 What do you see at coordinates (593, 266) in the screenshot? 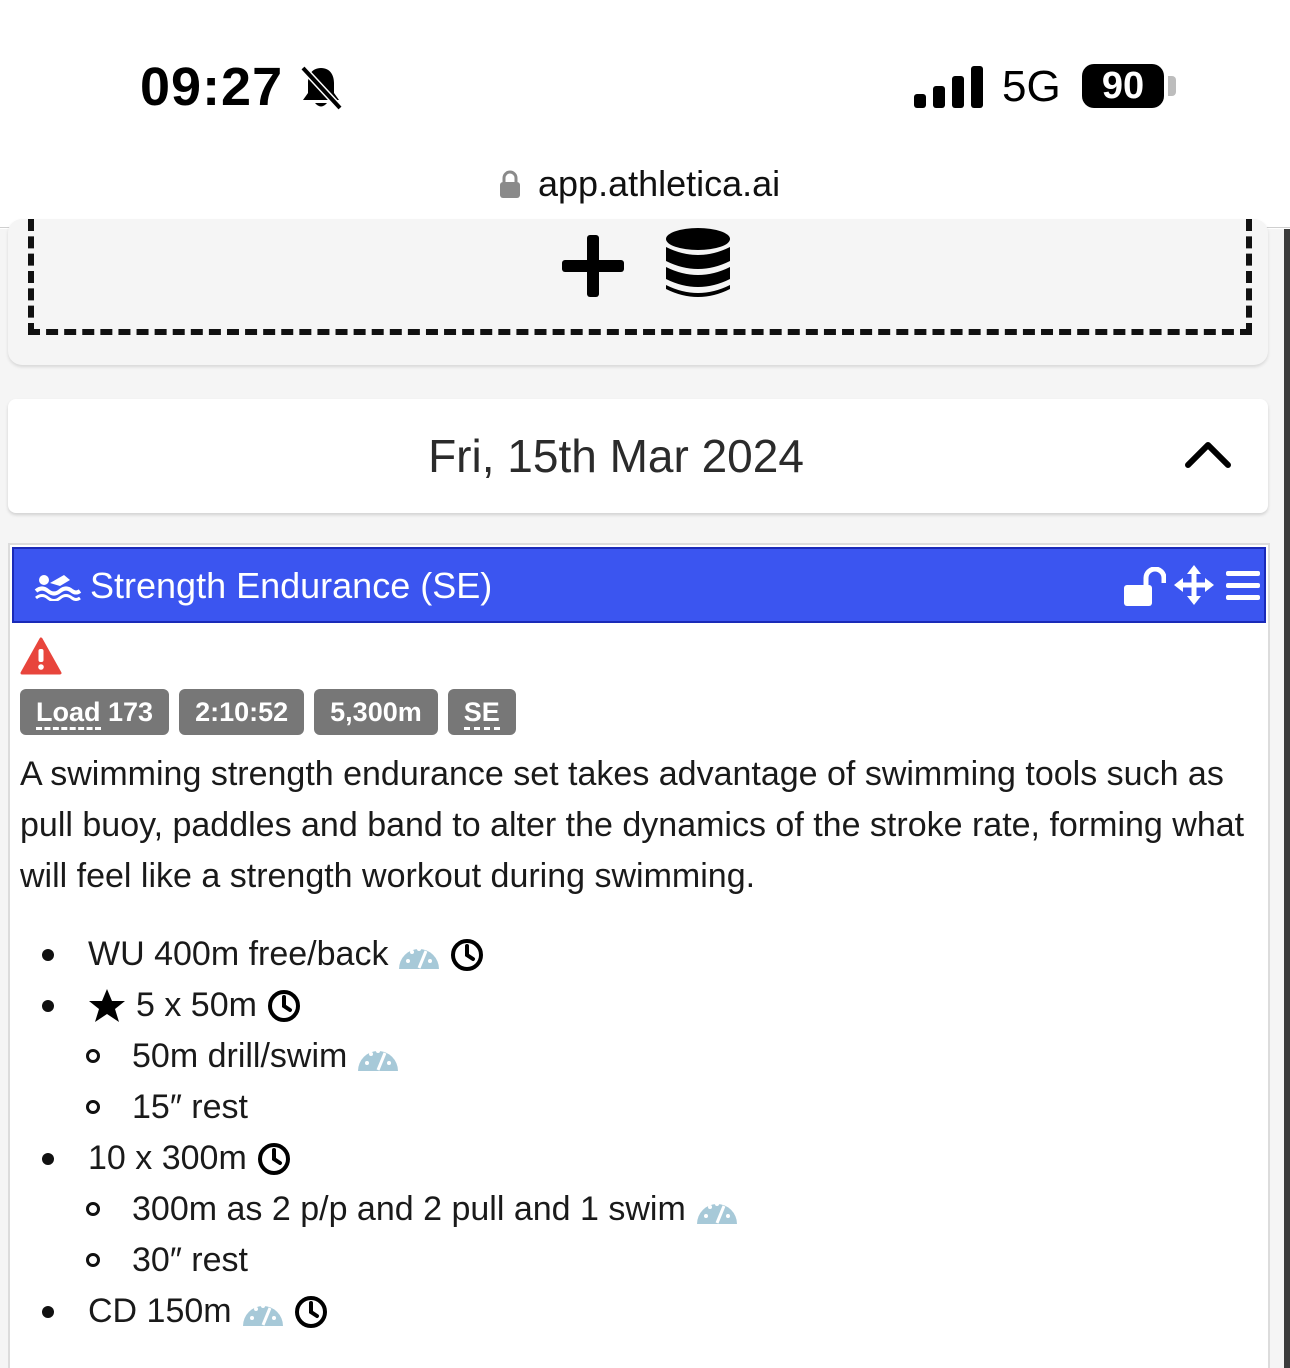
I see `plus-icon` at bounding box center [593, 266].